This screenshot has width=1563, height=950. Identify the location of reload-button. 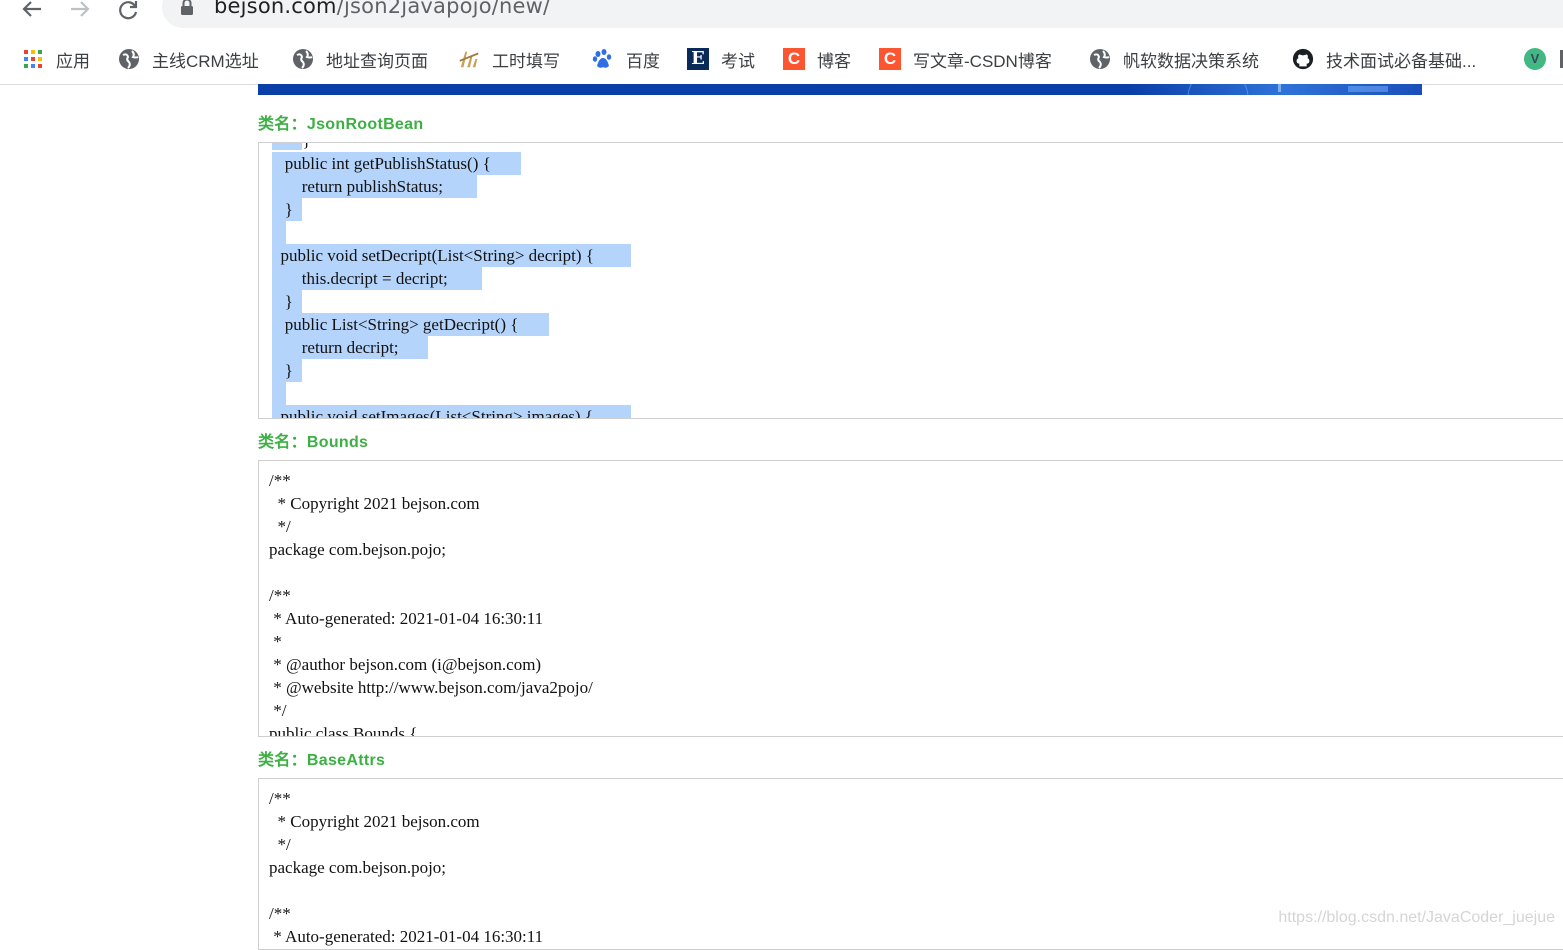
(128, 10).